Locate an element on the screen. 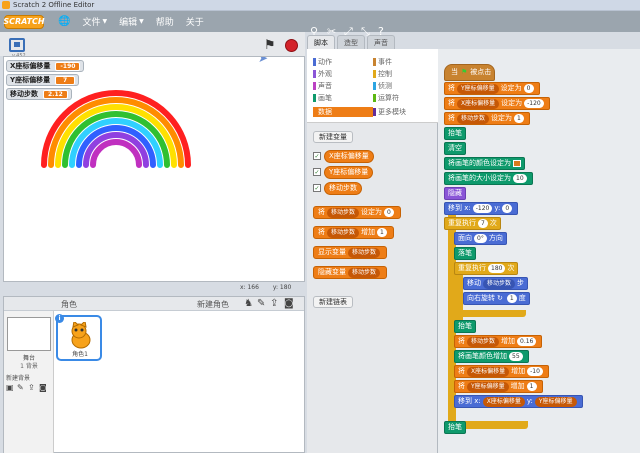  set-variable-block: 将 移动步数 设定为 0 is located at coordinates (357, 212).